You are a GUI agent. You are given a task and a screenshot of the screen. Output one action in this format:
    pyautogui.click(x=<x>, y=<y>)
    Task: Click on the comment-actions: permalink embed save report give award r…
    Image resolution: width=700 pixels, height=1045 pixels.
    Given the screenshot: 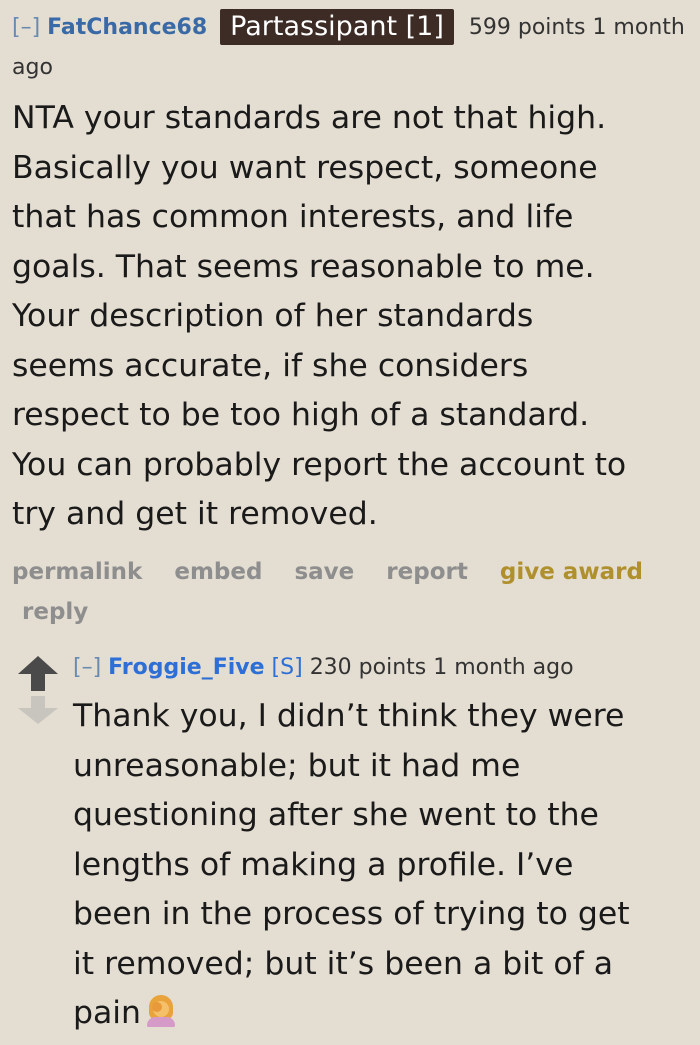 What is the action you would take?
    pyautogui.click(x=353, y=592)
    